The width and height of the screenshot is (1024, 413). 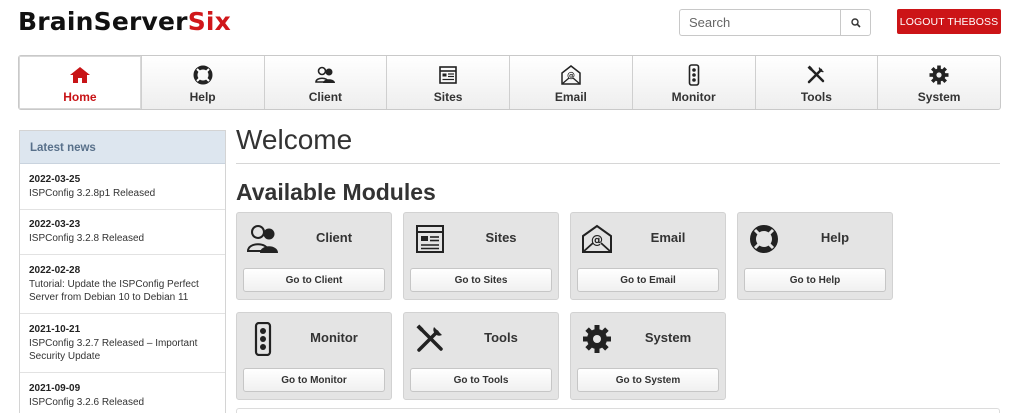 I want to click on news-item: 2022-03-25 ISPConfig 3.2.8p1 Released, so click(x=122, y=187).